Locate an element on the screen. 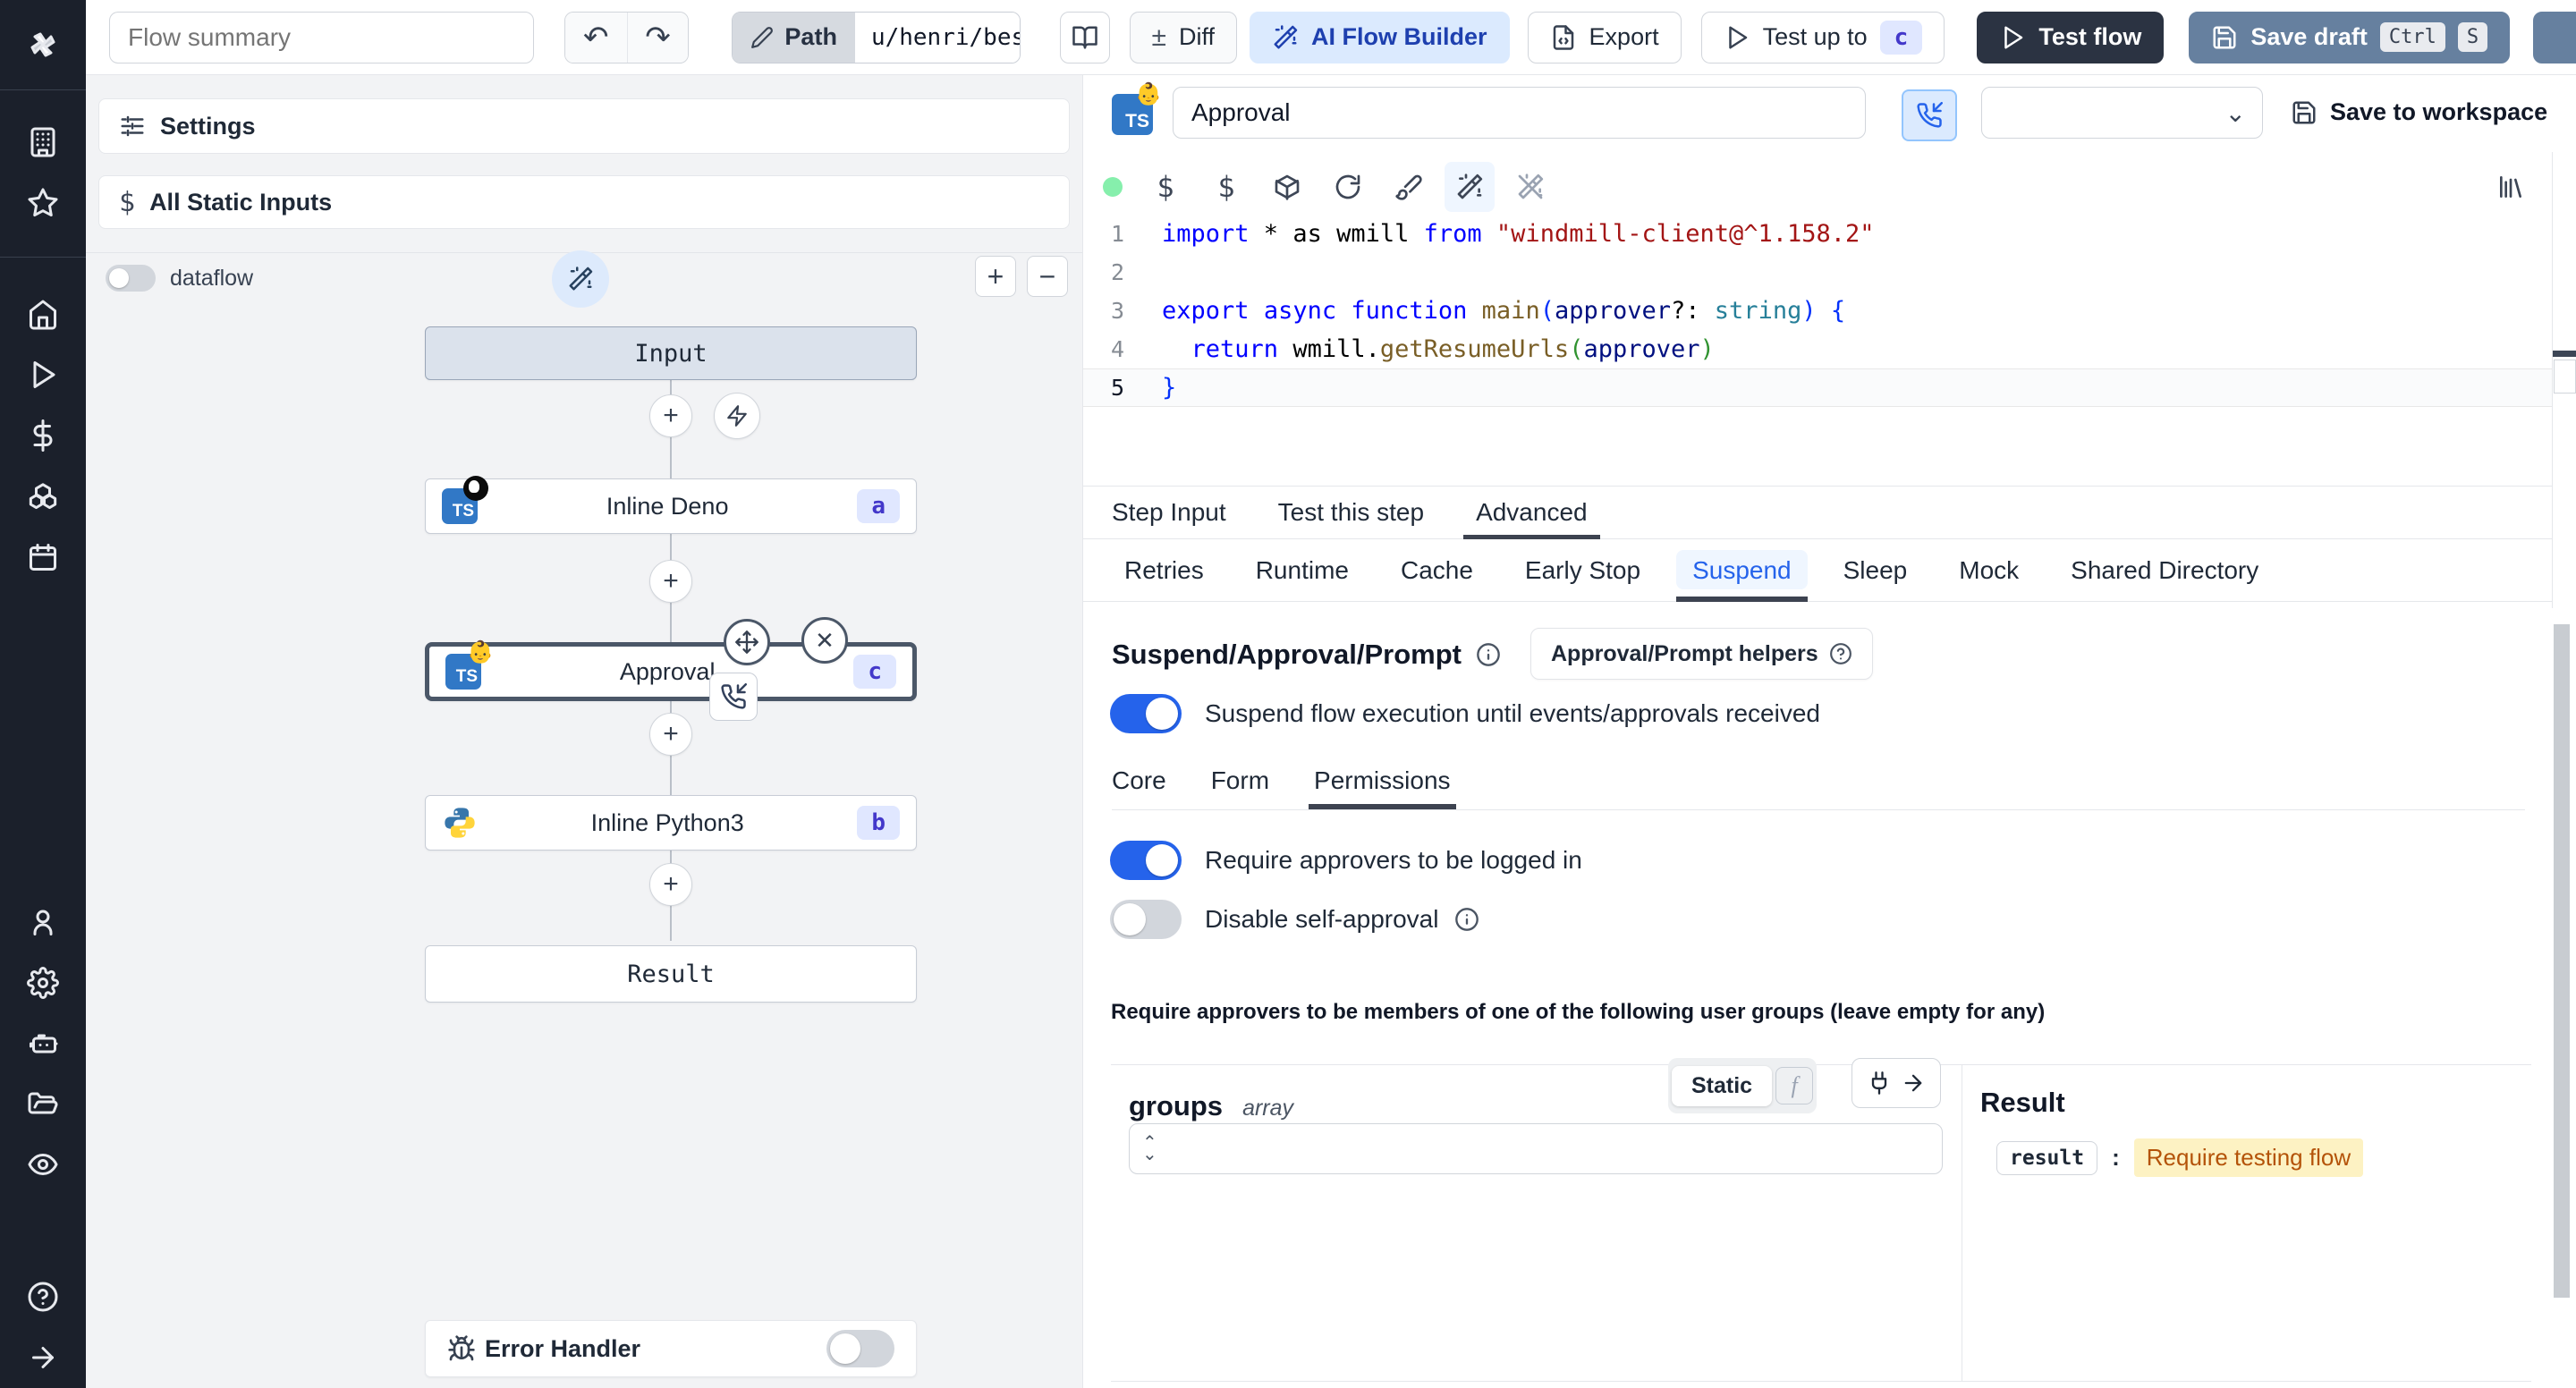 Image resolution: width=2576 pixels, height=1388 pixels. plus-icon: + is located at coordinates (671, 734).